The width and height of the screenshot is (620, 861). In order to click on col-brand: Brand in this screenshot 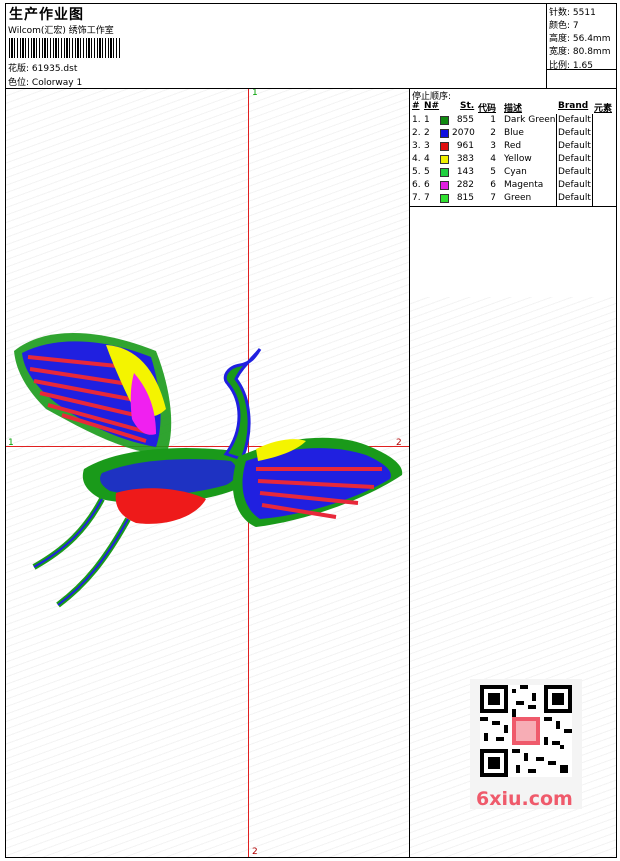, I will do `click(573, 106)`.